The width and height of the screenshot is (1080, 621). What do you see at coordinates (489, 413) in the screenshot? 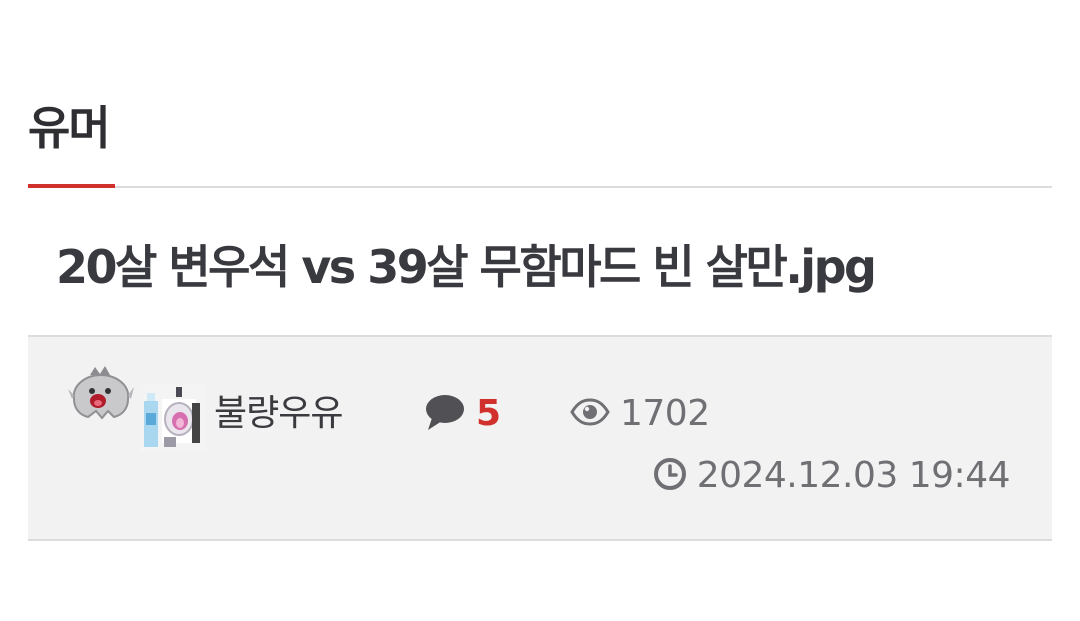
I see `comment-count: 5` at bounding box center [489, 413].